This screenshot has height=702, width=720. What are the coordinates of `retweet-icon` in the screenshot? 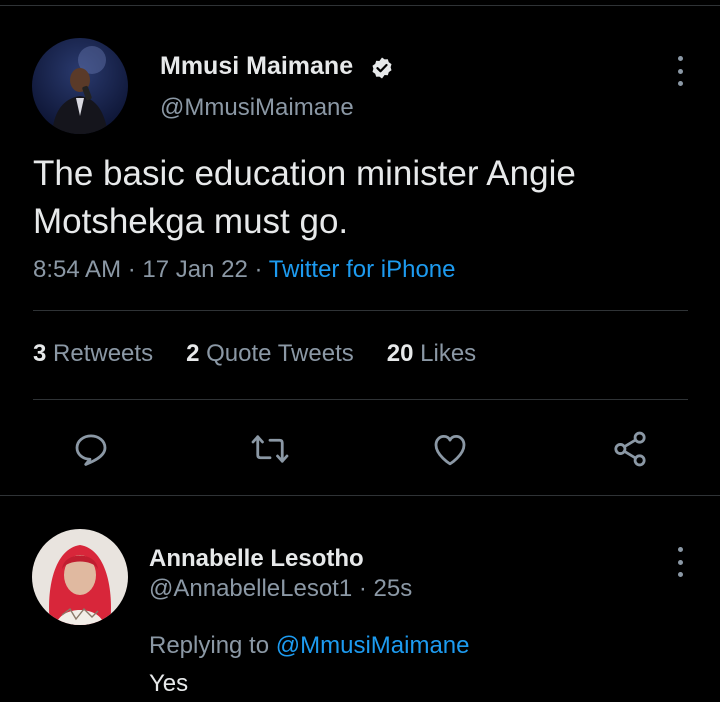 It's located at (270, 449).